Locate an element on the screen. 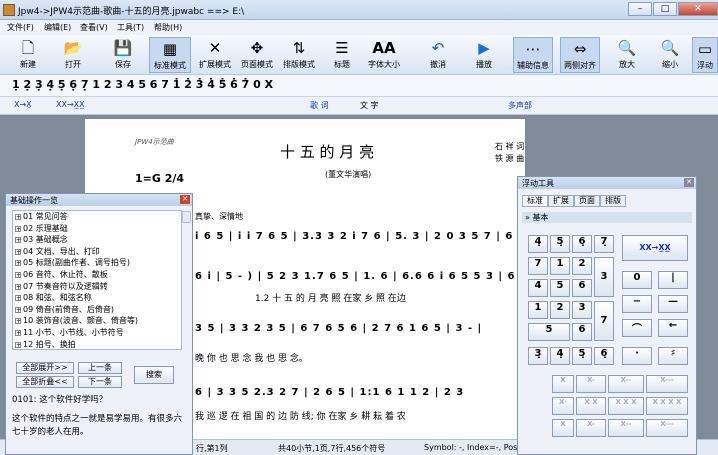  key-signature: 1=G 2/4 is located at coordinates (159, 178).